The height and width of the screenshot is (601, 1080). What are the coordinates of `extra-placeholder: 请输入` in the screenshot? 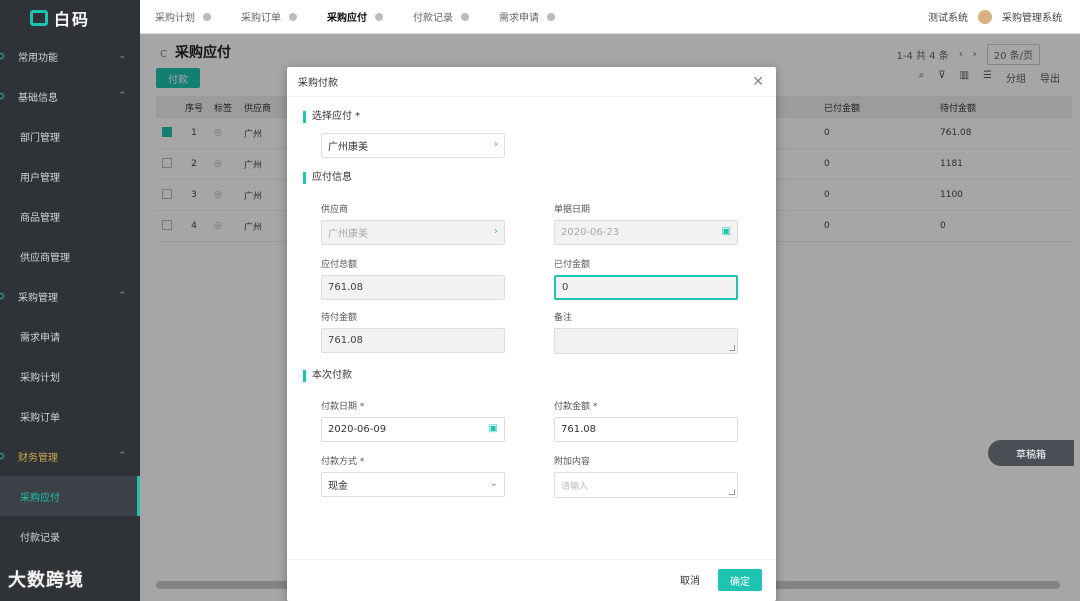 It's located at (575, 486).